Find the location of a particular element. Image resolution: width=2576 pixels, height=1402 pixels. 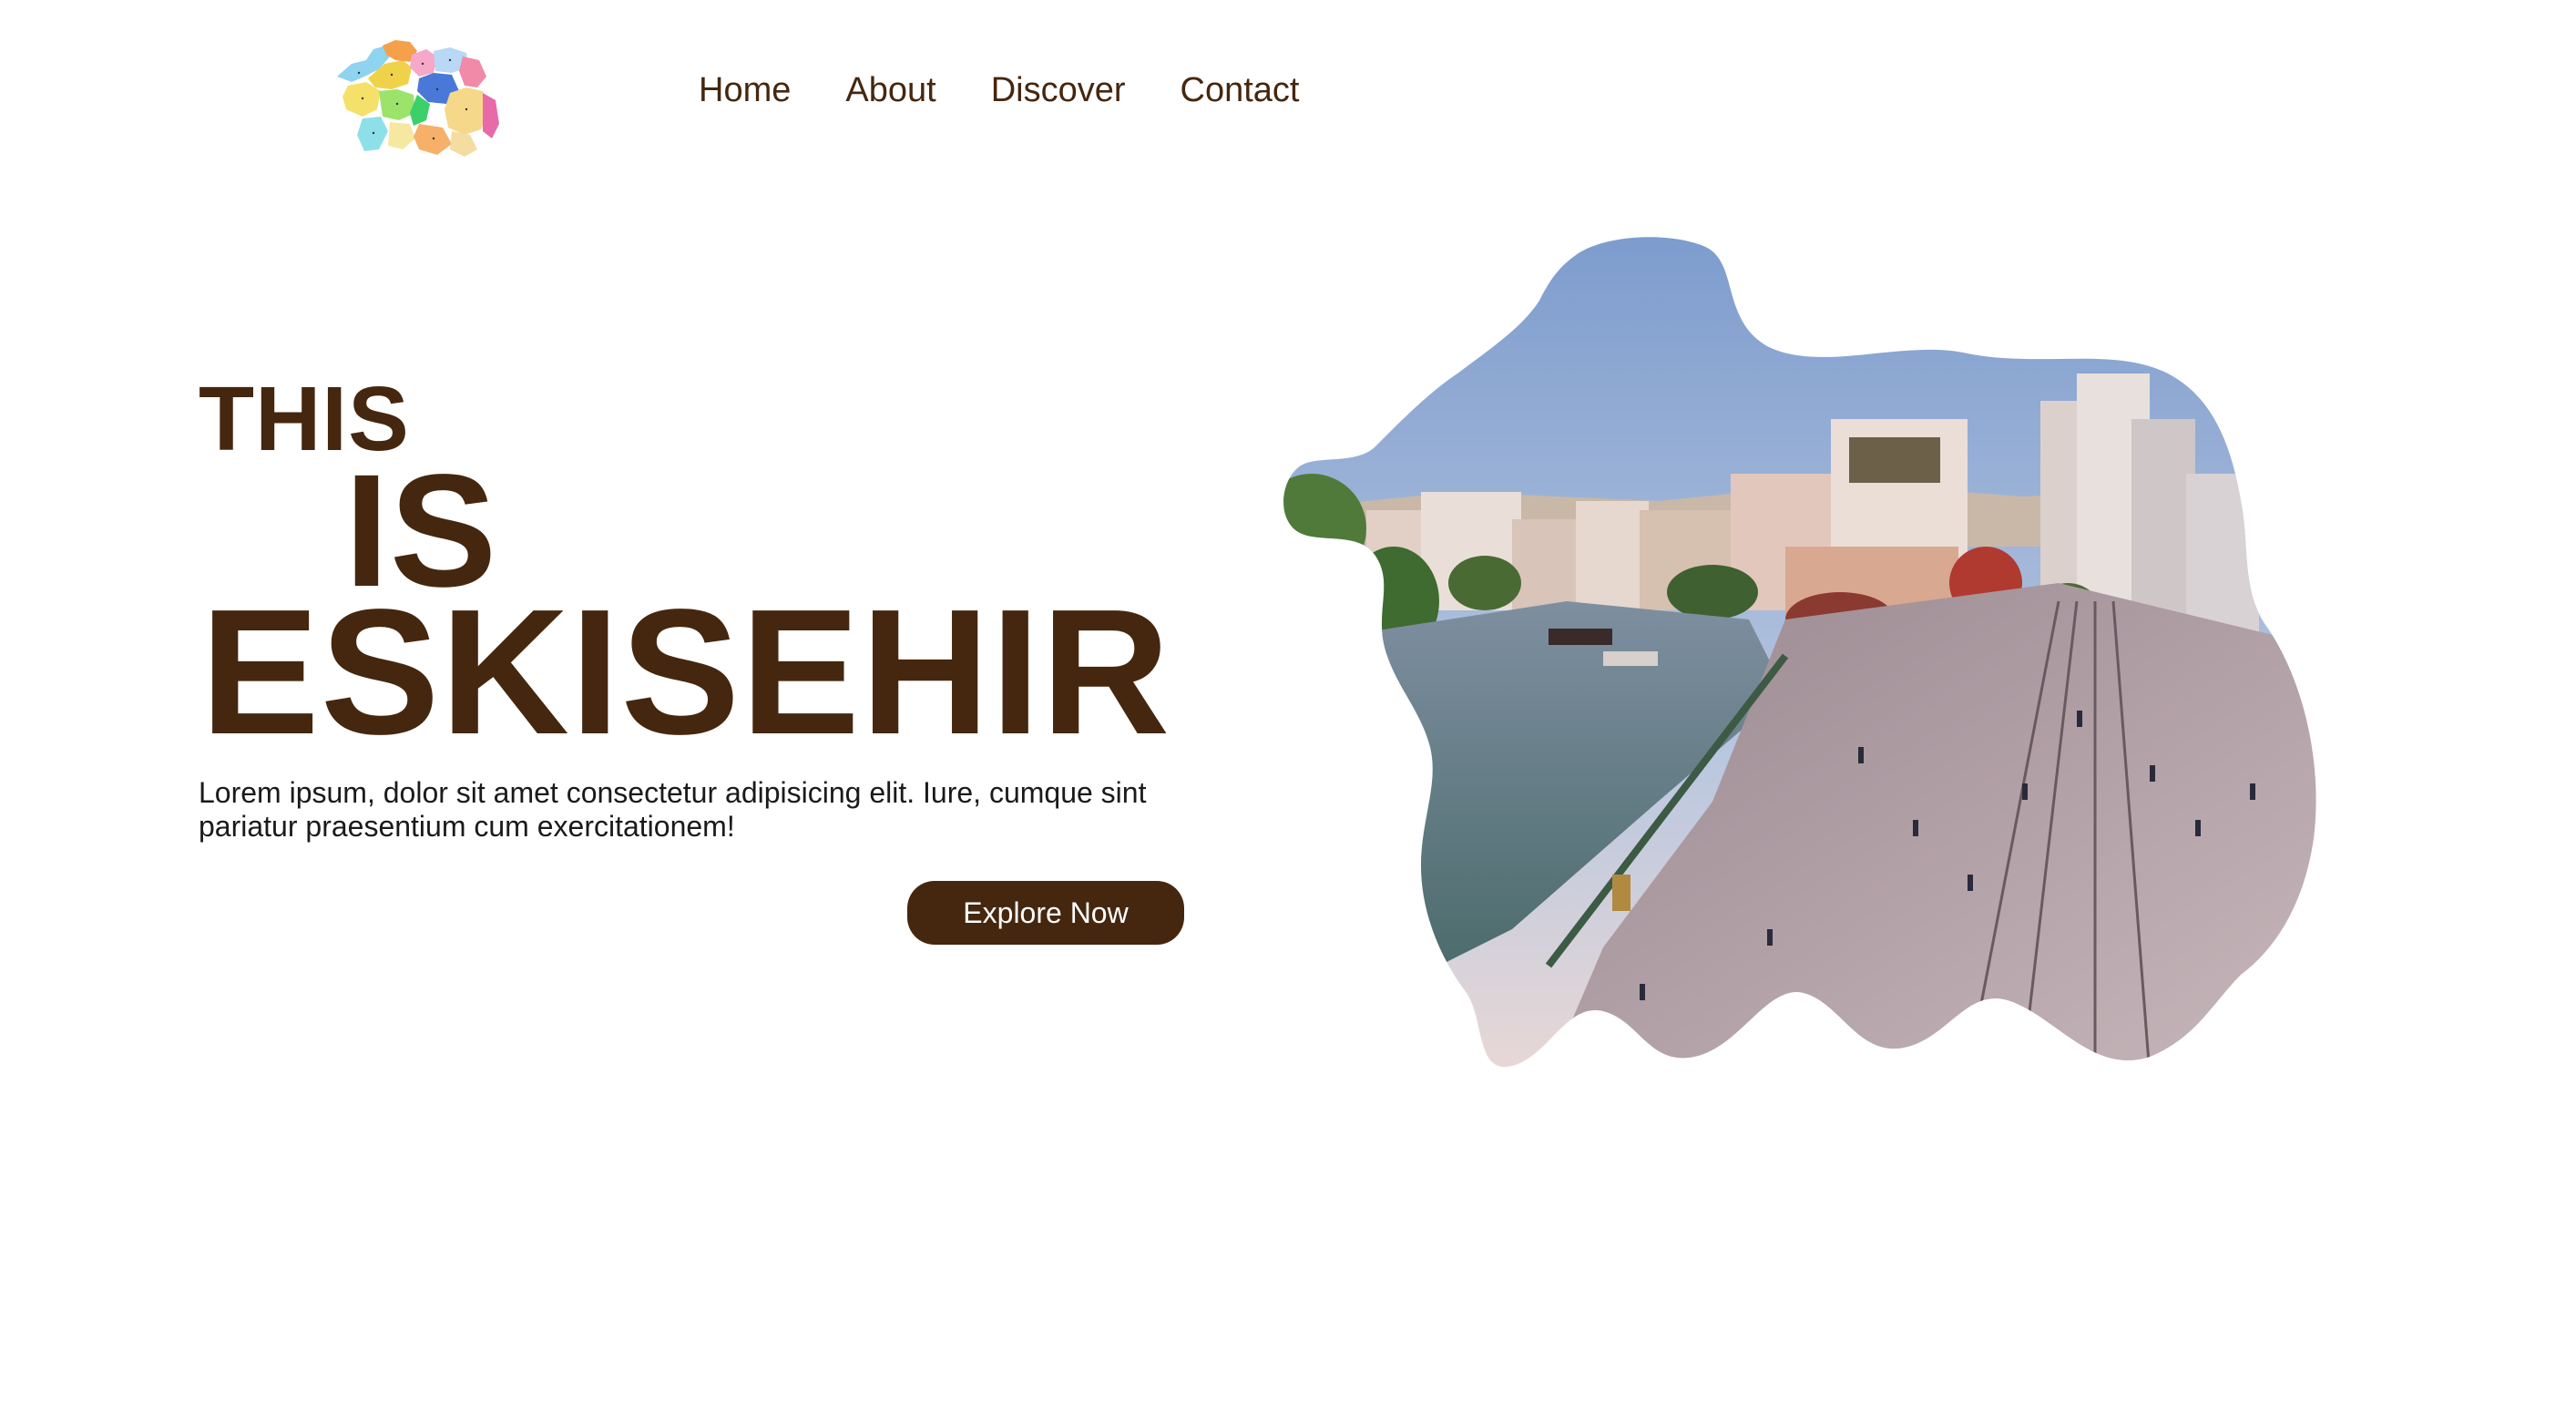

nav-item-discover: Discover is located at coordinates (1058, 90).